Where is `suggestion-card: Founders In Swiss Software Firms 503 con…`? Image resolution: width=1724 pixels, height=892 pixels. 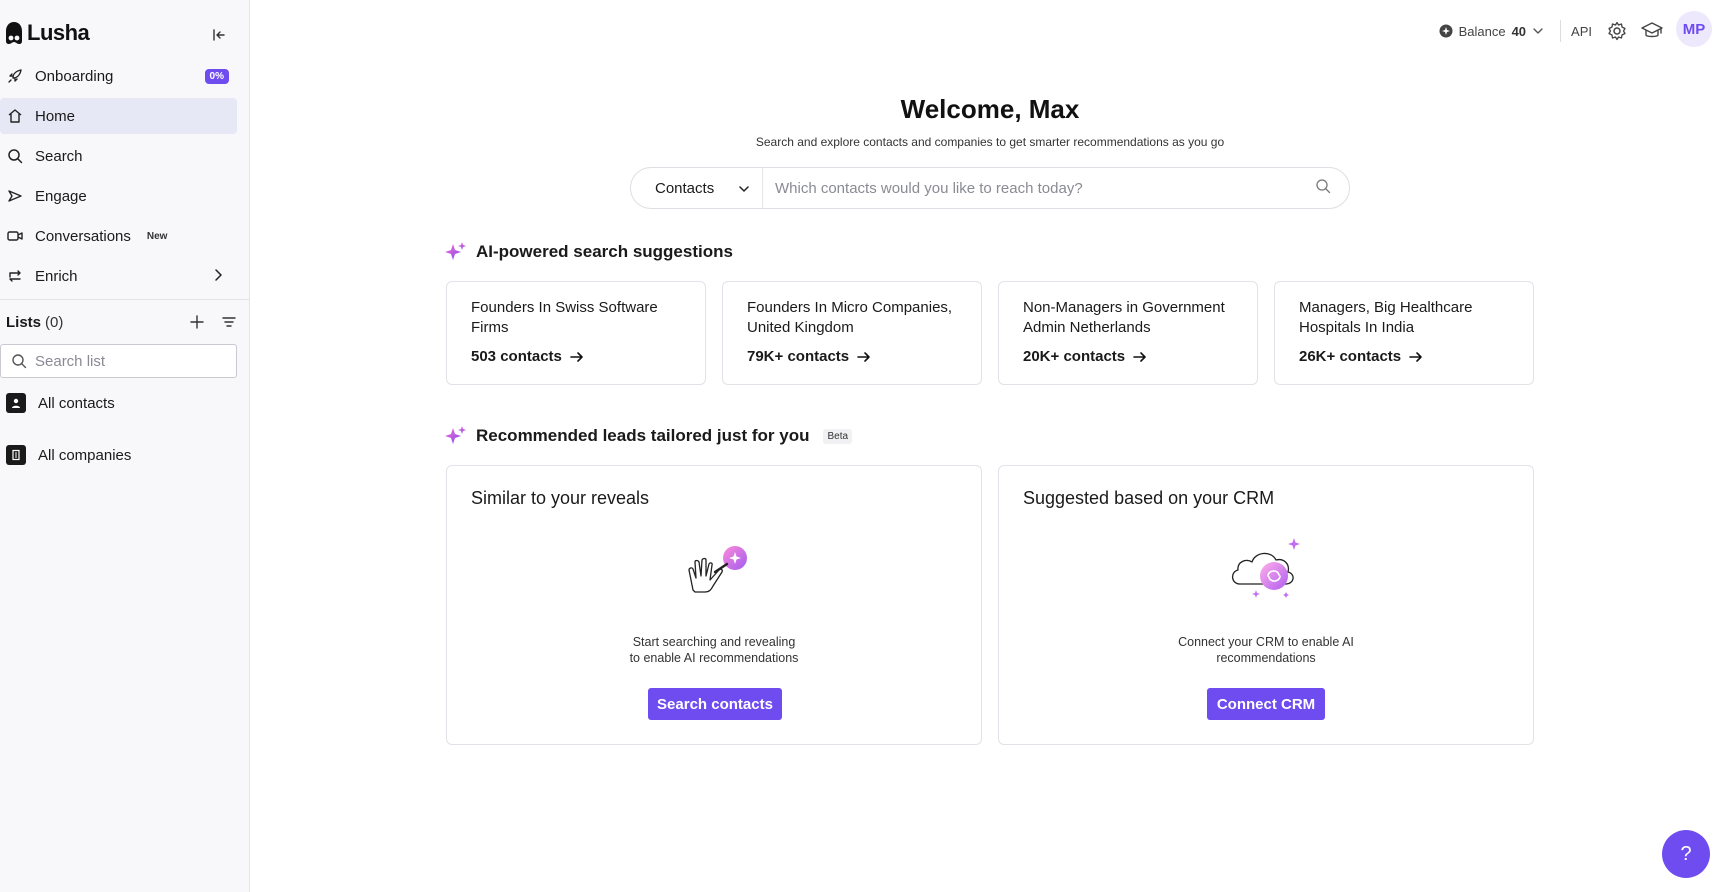
suggestion-card: Founders In Swiss Software Firms 503 con… is located at coordinates (576, 333).